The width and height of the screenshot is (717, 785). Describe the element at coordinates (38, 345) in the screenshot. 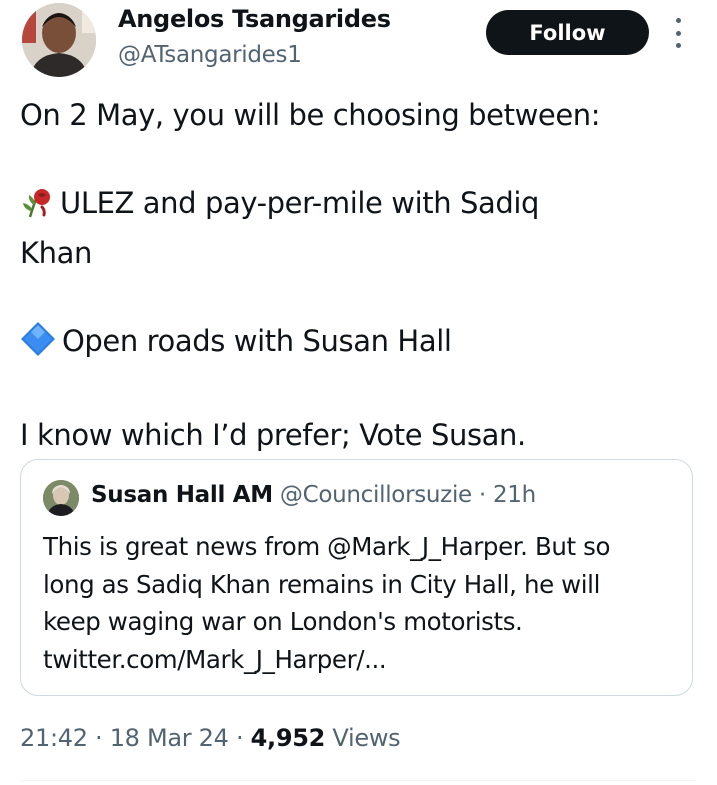

I see `blue-diamond-icon` at that location.